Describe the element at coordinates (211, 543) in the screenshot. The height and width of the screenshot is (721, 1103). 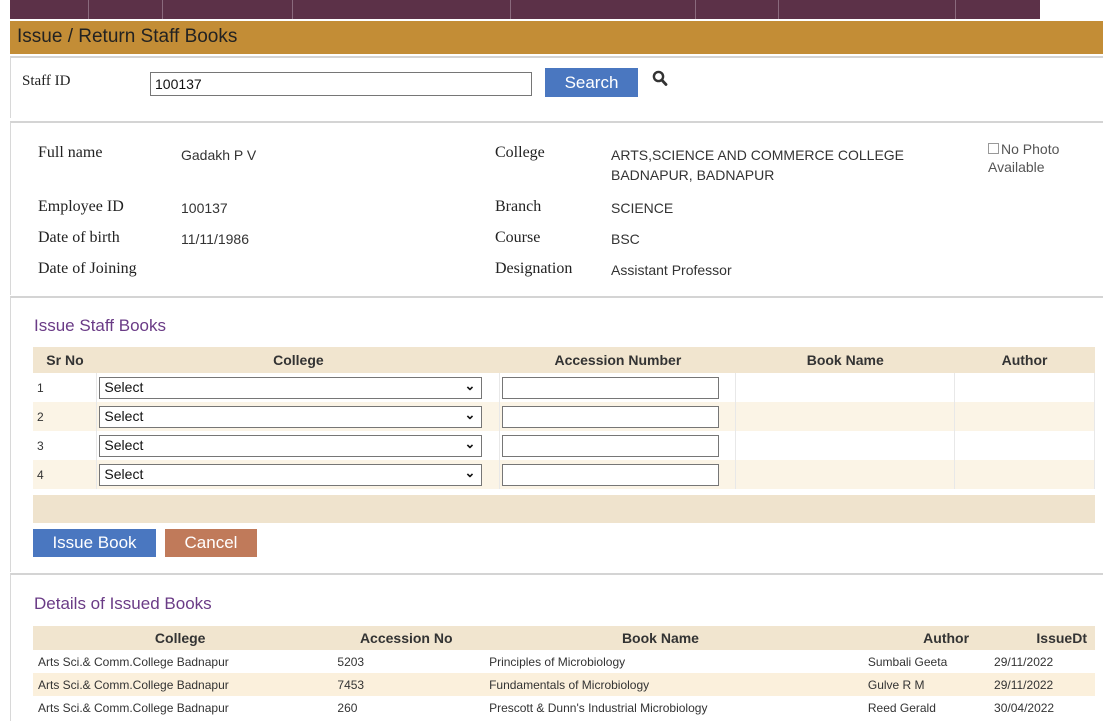
I see `cancel-button: Cancel` at that location.